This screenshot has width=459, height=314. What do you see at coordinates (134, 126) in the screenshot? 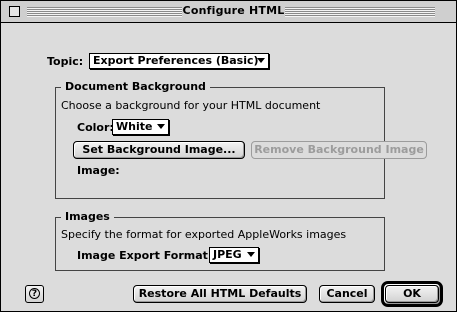
I see `color-popup-value: White` at bounding box center [134, 126].